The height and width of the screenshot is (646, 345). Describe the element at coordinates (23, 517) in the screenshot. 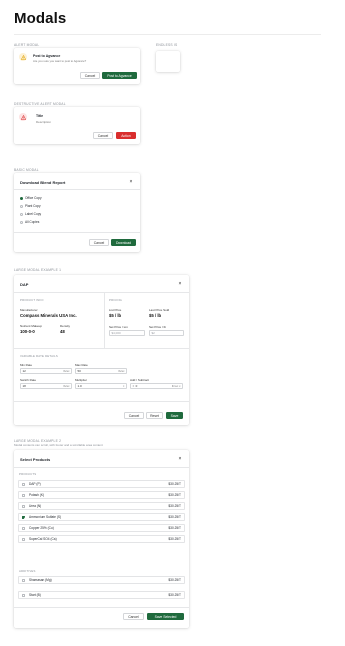

I see `checkbox-checked` at that location.